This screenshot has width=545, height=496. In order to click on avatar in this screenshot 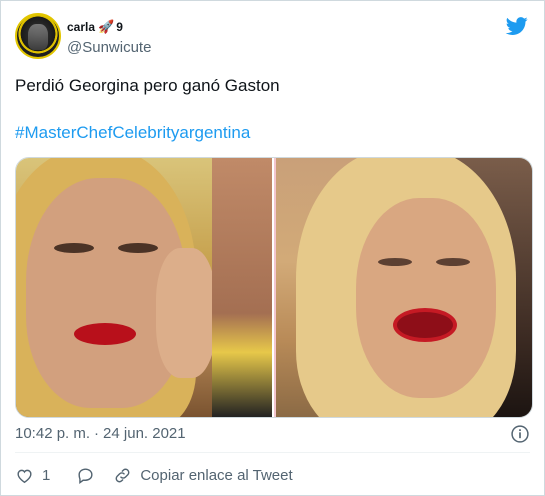, I will do `click(38, 36)`.